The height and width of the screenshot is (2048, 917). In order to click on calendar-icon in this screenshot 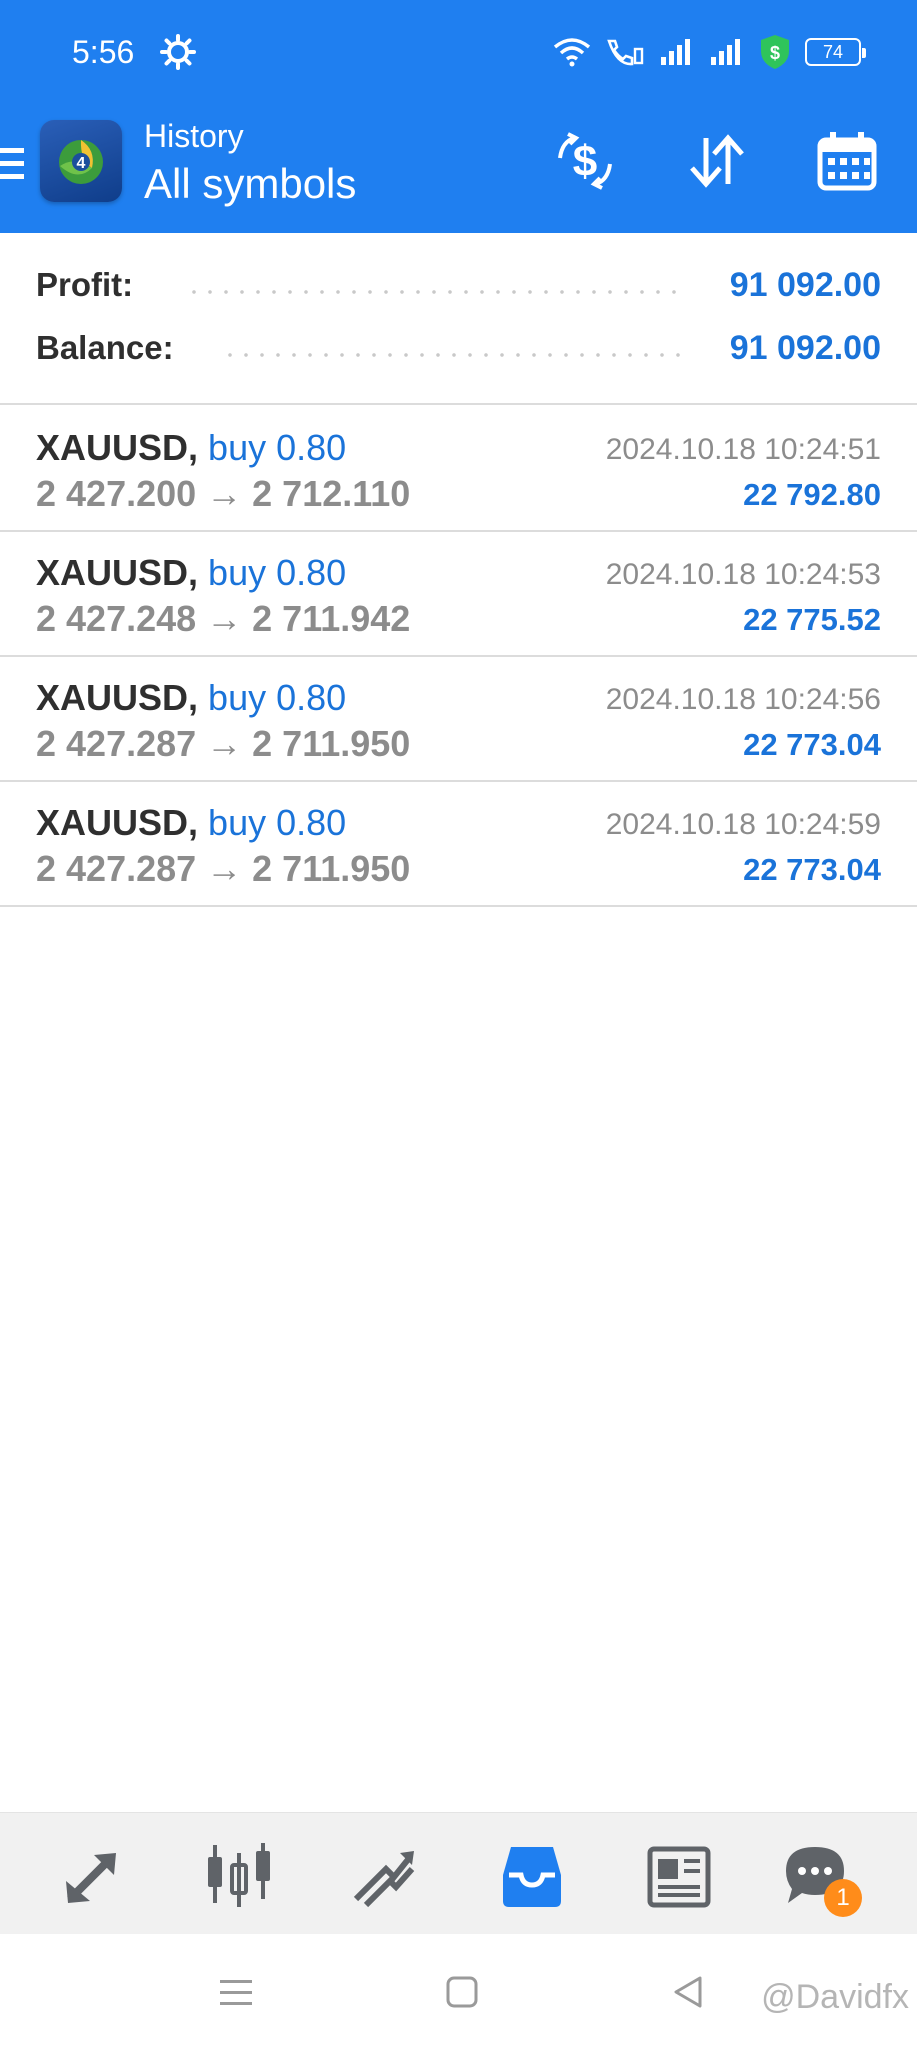, I will do `click(847, 161)`.